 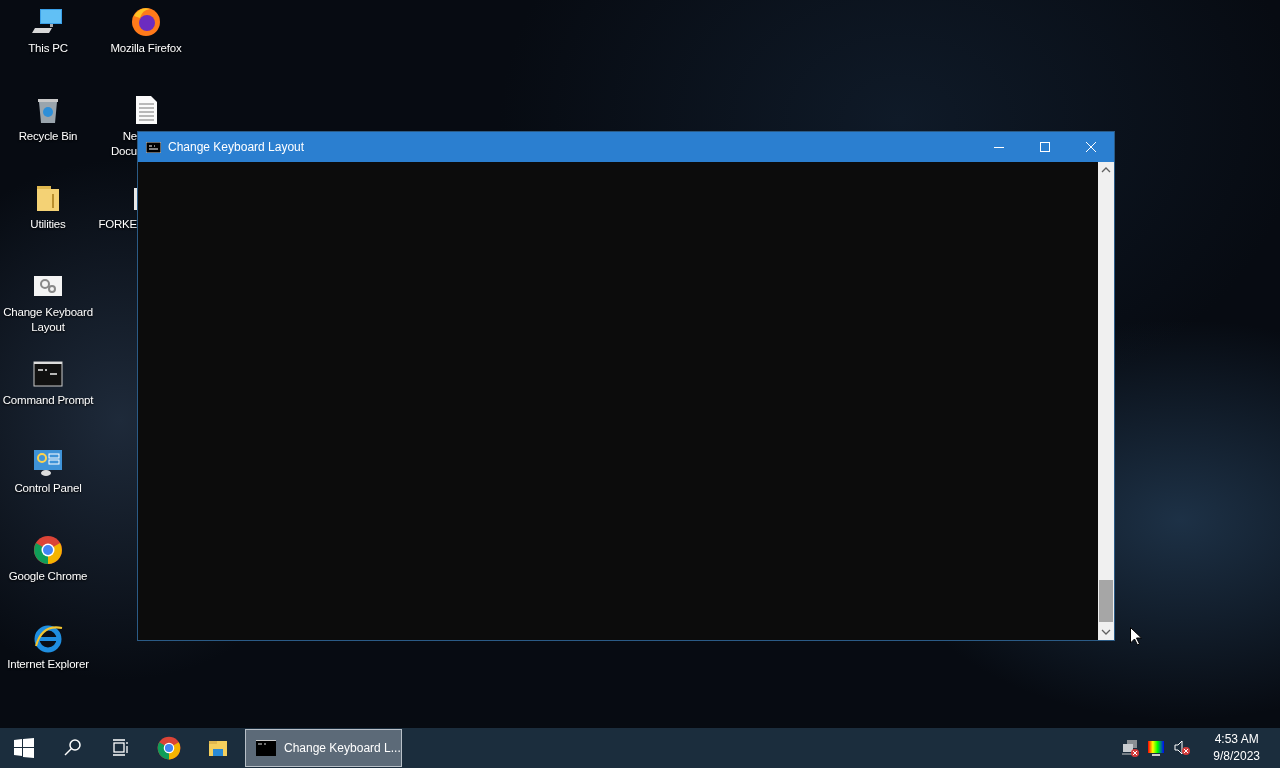 I want to click on maximize-icon, so click(x=1045, y=147).